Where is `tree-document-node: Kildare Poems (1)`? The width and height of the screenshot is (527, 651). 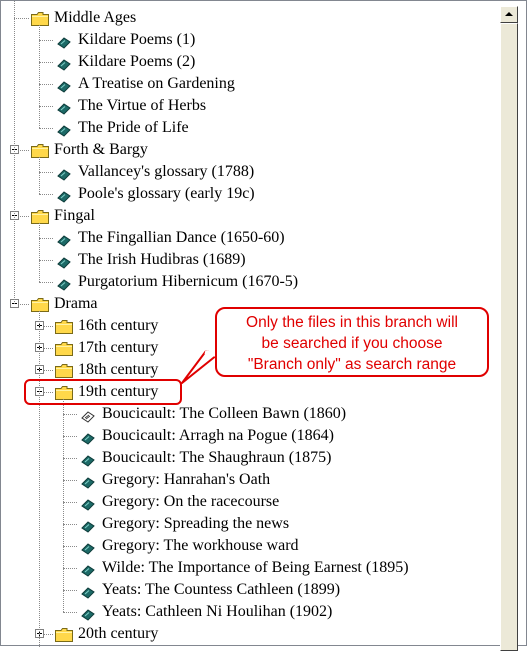 tree-document-node: Kildare Poems (1) is located at coordinates (249, 40).